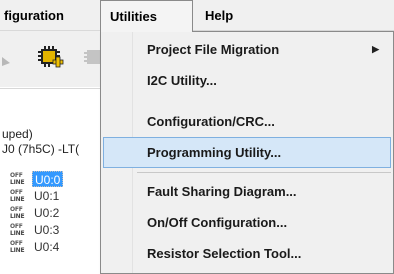 The width and height of the screenshot is (394, 274). What do you see at coordinates (219, 15) in the screenshot?
I see `menu-help: Help` at bounding box center [219, 15].